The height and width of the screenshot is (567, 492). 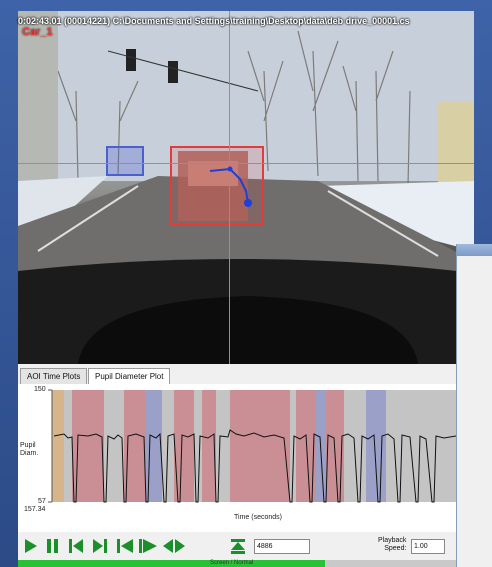 What do you see at coordinates (392, 540) in the screenshot?
I see `speed-label-line1: Playback` at bounding box center [392, 540].